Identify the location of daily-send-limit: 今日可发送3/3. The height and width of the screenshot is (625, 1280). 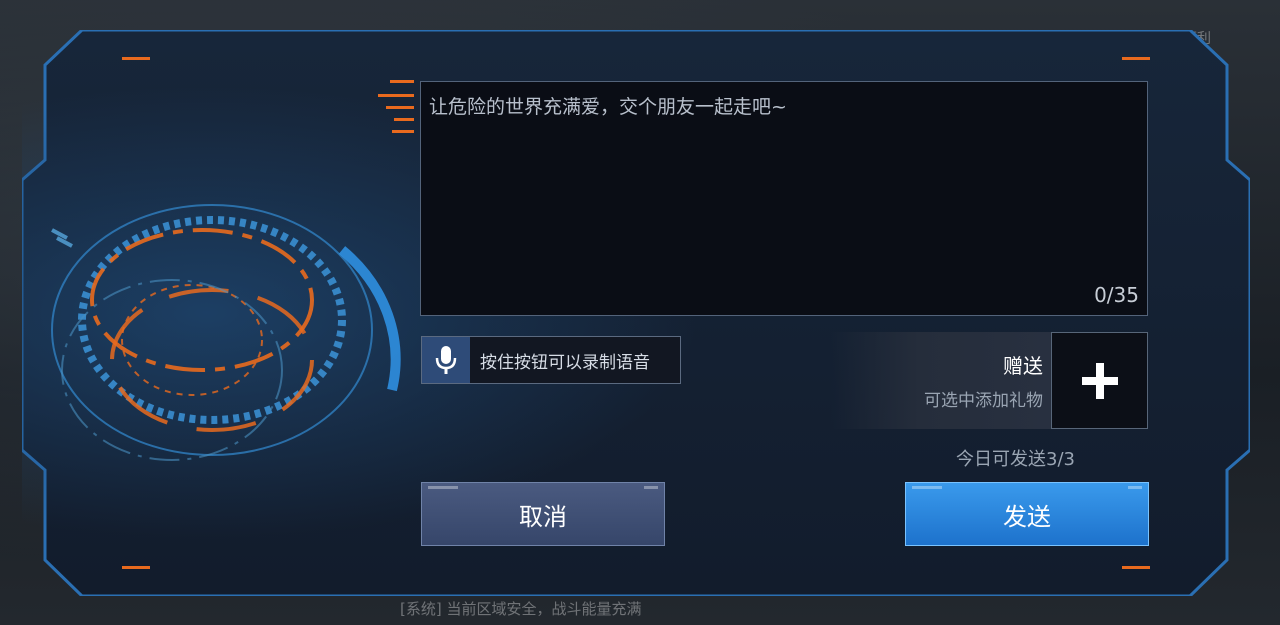
(1015, 459).